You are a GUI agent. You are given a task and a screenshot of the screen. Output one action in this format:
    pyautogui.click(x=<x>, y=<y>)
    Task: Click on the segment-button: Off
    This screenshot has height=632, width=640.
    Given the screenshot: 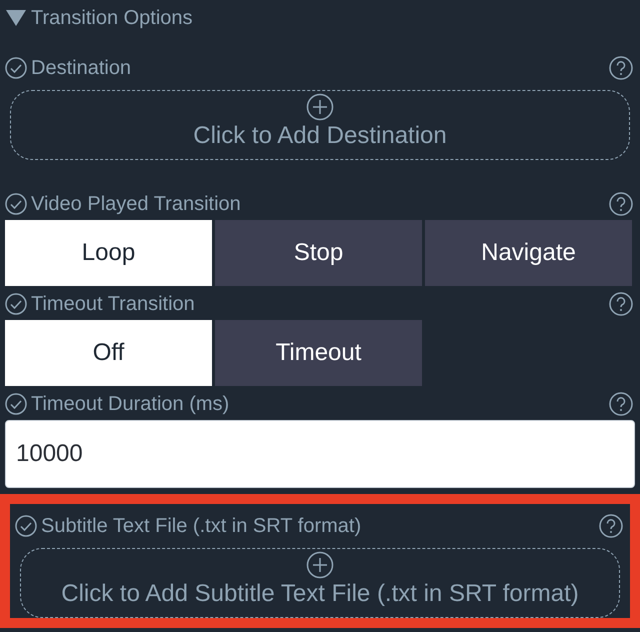 What is the action you would take?
    pyautogui.click(x=108, y=353)
    